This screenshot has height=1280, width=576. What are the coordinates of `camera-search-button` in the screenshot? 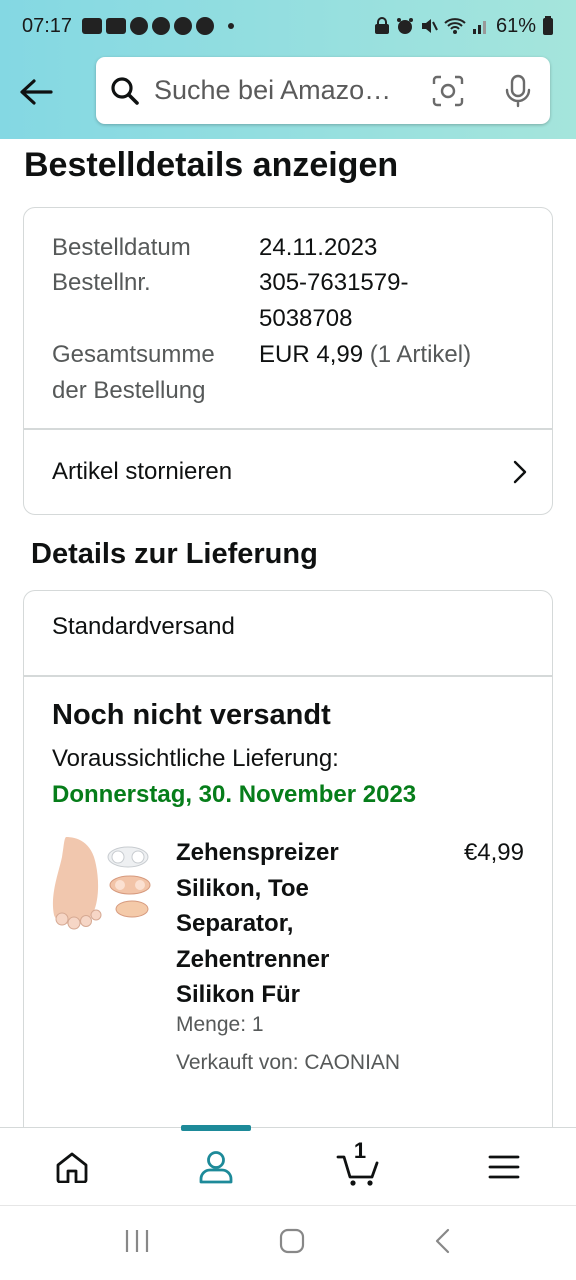 It's located at (448, 91).